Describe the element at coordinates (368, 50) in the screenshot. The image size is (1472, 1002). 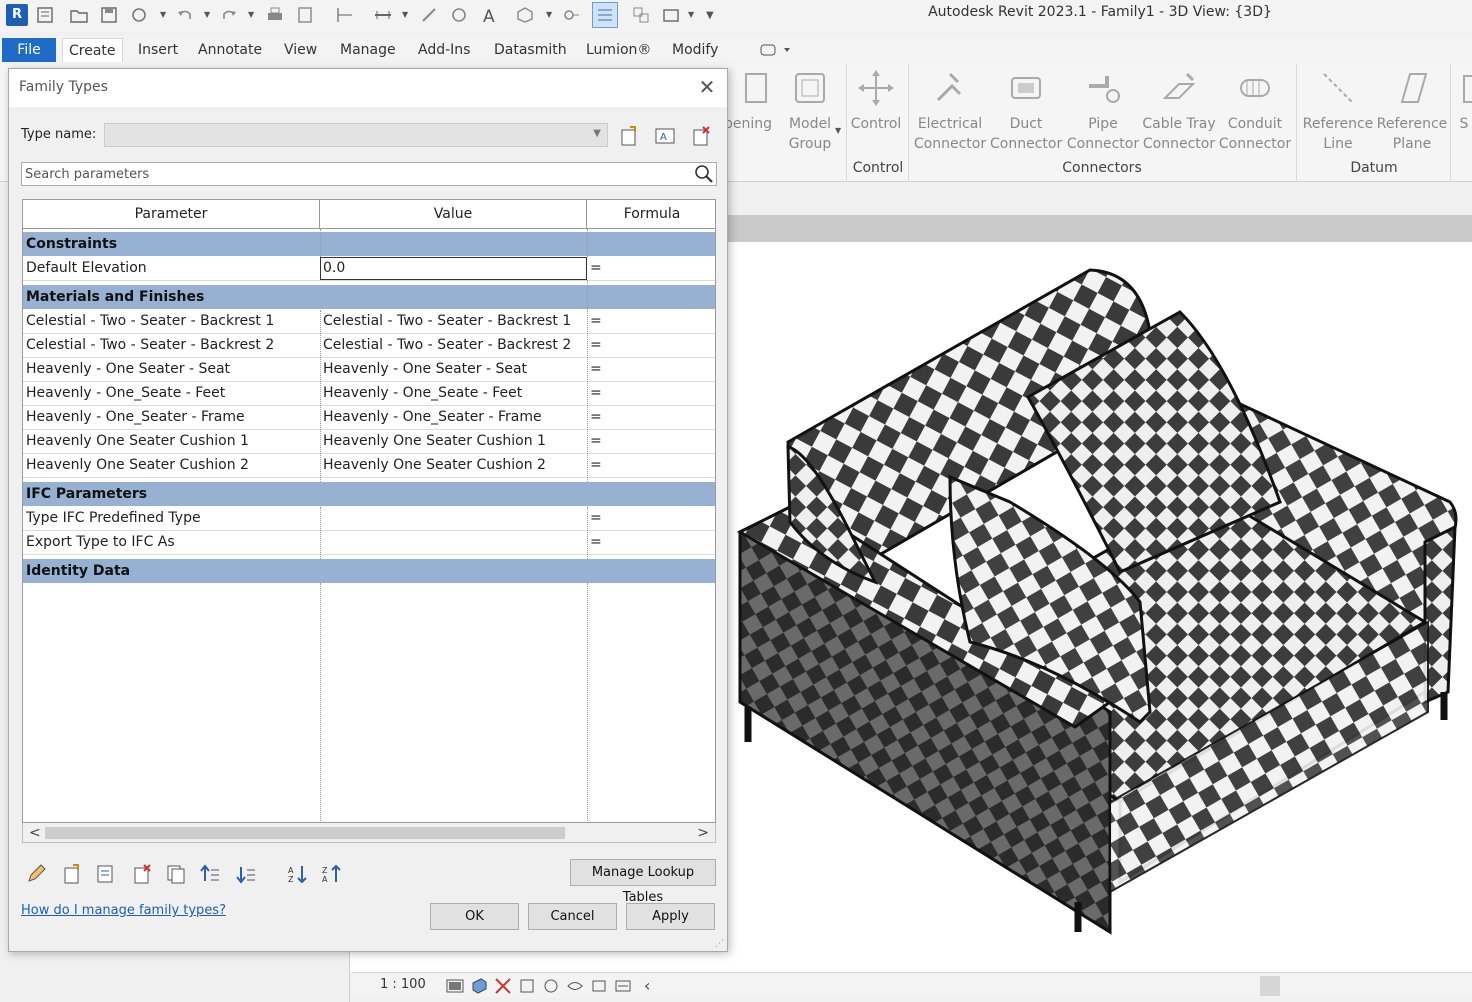
I see `tab-manage: Manage` at that location.